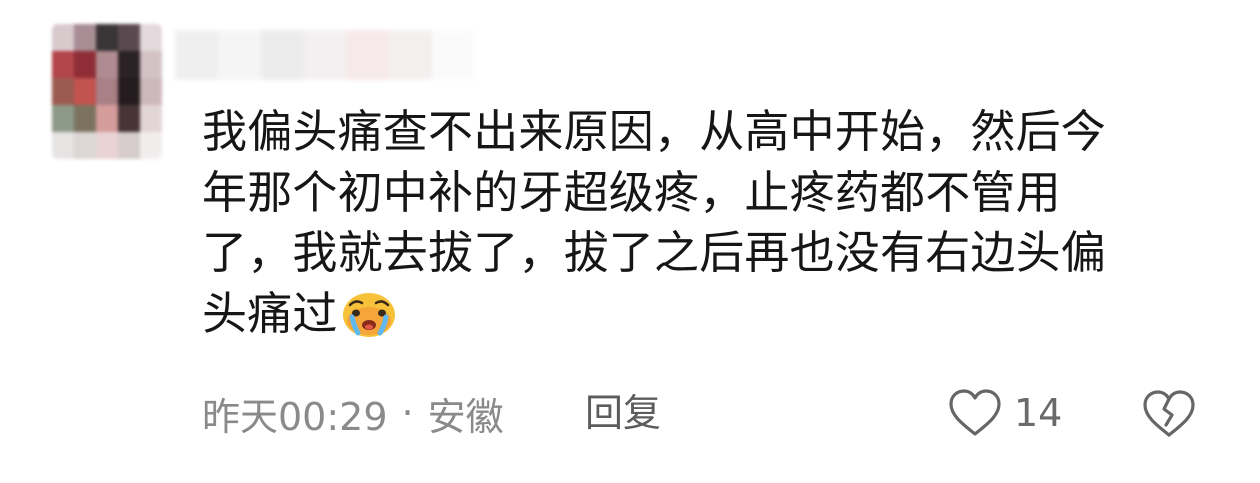 This screenshot has width=1260, height=483. I want to click on like-count: 14, so click(1038, 413).